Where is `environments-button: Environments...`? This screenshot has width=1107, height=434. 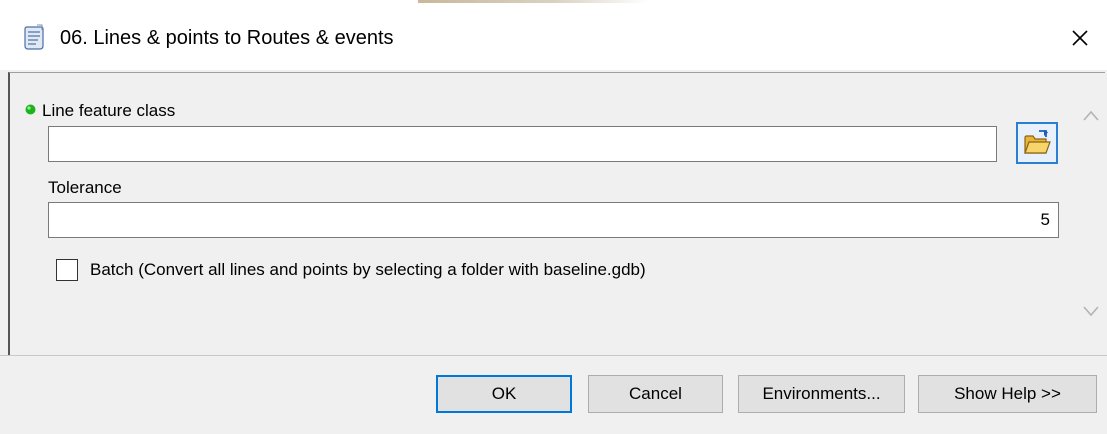
environments-button: Environments... is located at coordinates (821, 394).